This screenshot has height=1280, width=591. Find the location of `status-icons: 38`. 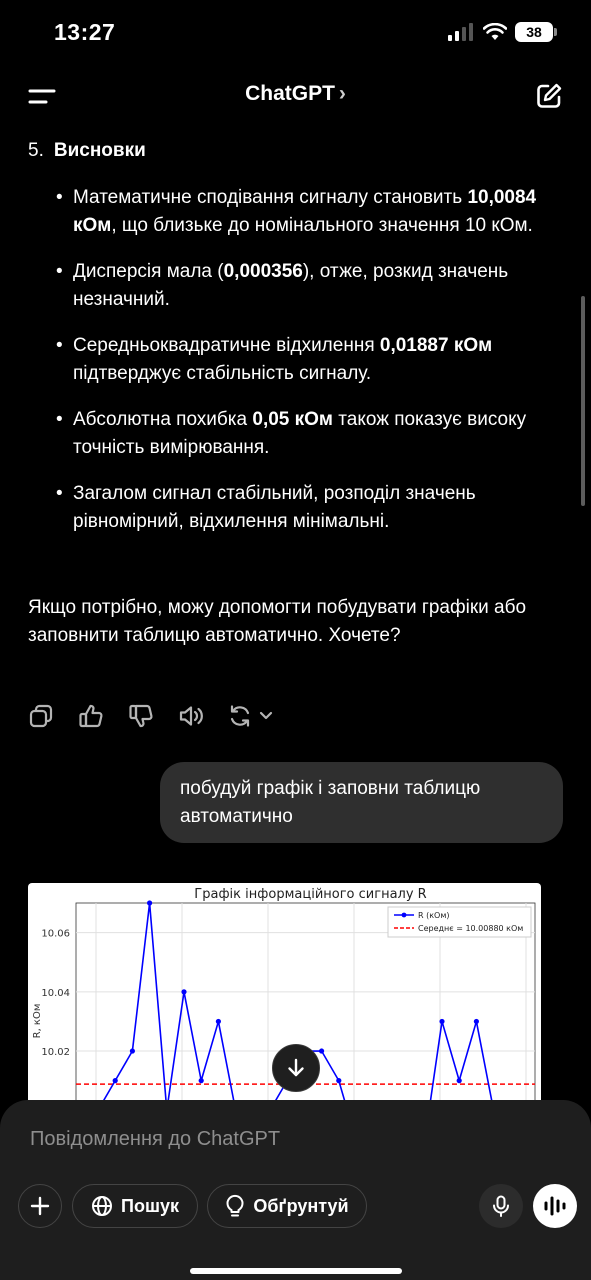

status-icons: 38 is located at coordinates (502, 32).